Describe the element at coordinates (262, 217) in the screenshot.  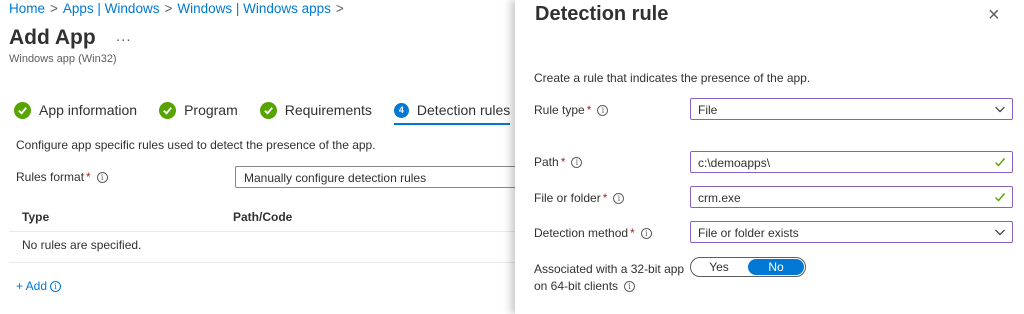
I see `column-header-path: Path/Code` at that location.